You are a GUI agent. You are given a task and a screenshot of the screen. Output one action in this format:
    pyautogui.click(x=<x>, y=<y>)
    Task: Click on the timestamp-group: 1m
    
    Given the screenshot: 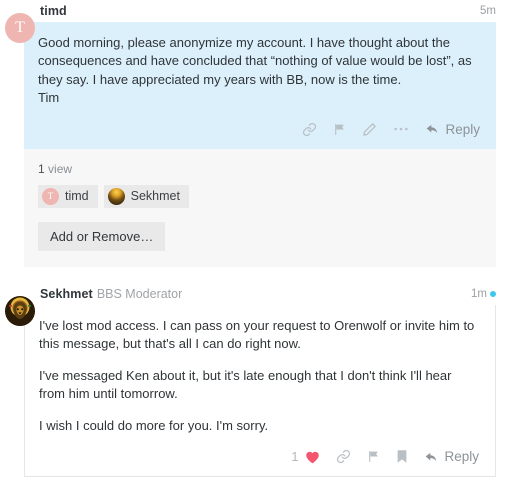 What is the action you would take?
    pyautogui.click(x=483, y=294)
    